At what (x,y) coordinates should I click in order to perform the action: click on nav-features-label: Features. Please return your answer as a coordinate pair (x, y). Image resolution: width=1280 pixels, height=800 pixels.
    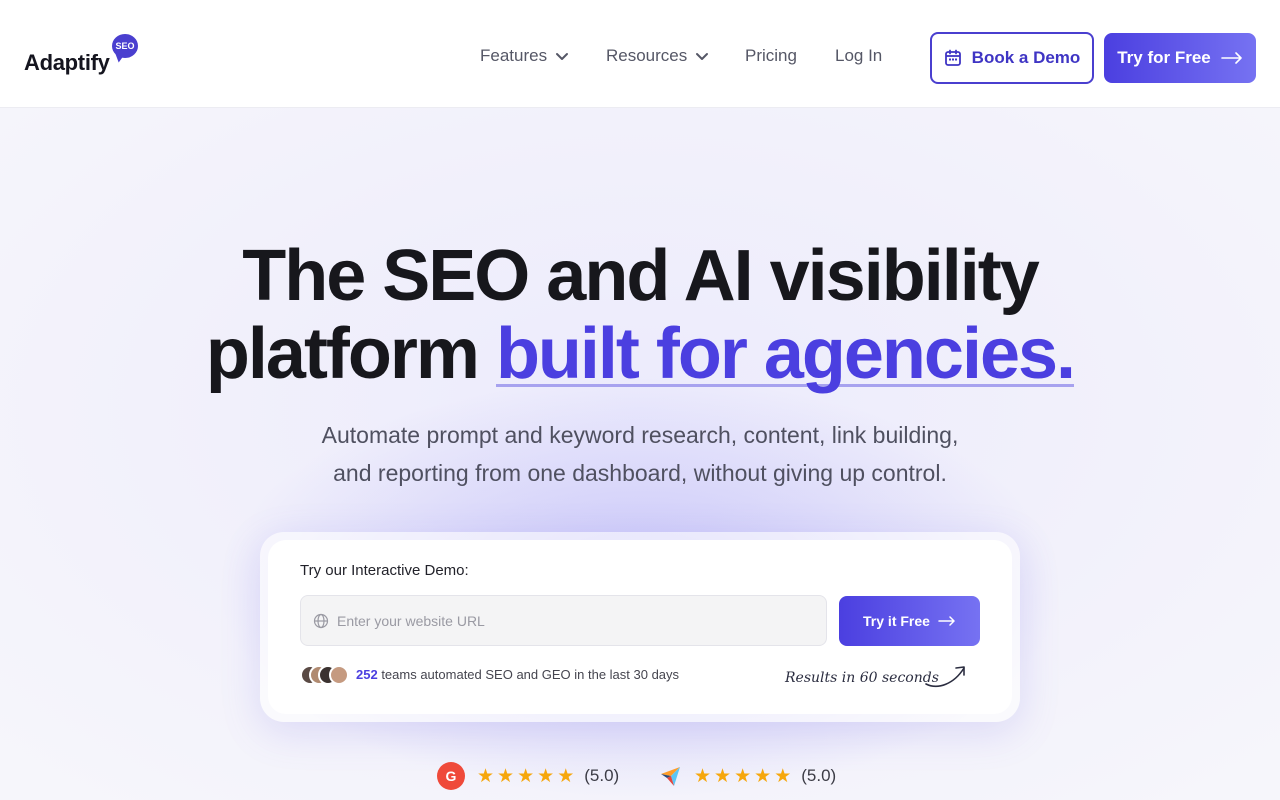
    Looking at the image, I should click on (514, 55).